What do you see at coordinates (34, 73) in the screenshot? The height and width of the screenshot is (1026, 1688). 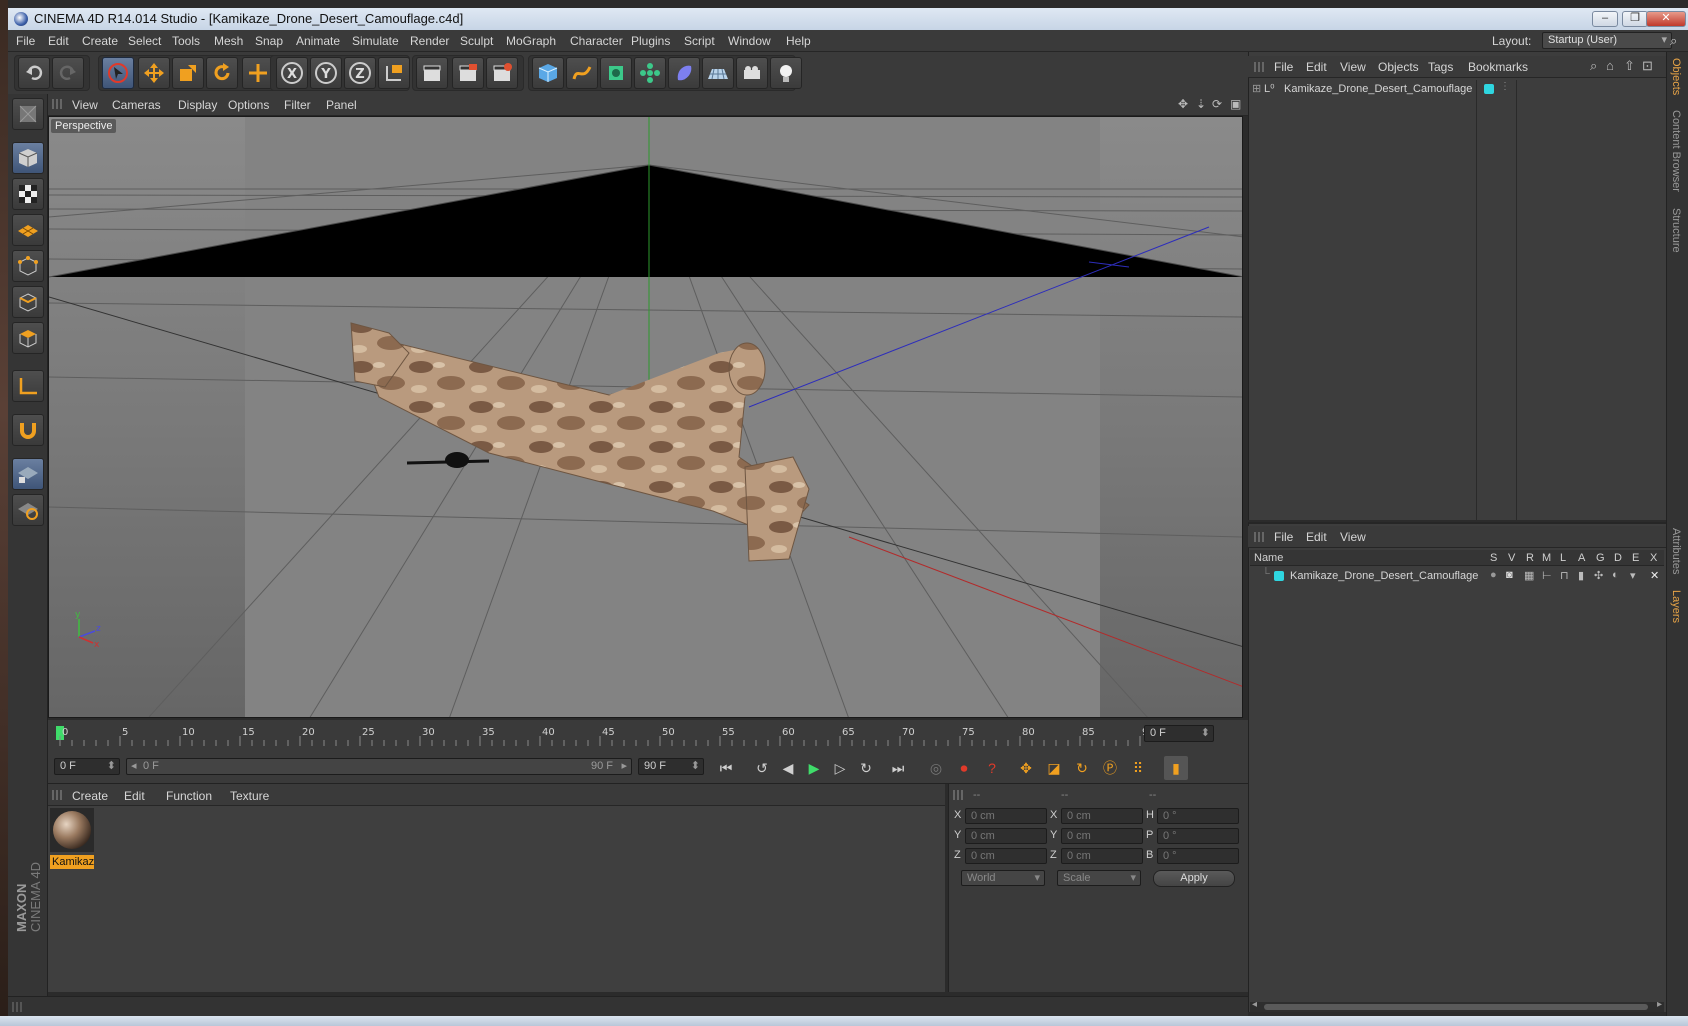 I see `undo-button` at bounding box center [34, 73].